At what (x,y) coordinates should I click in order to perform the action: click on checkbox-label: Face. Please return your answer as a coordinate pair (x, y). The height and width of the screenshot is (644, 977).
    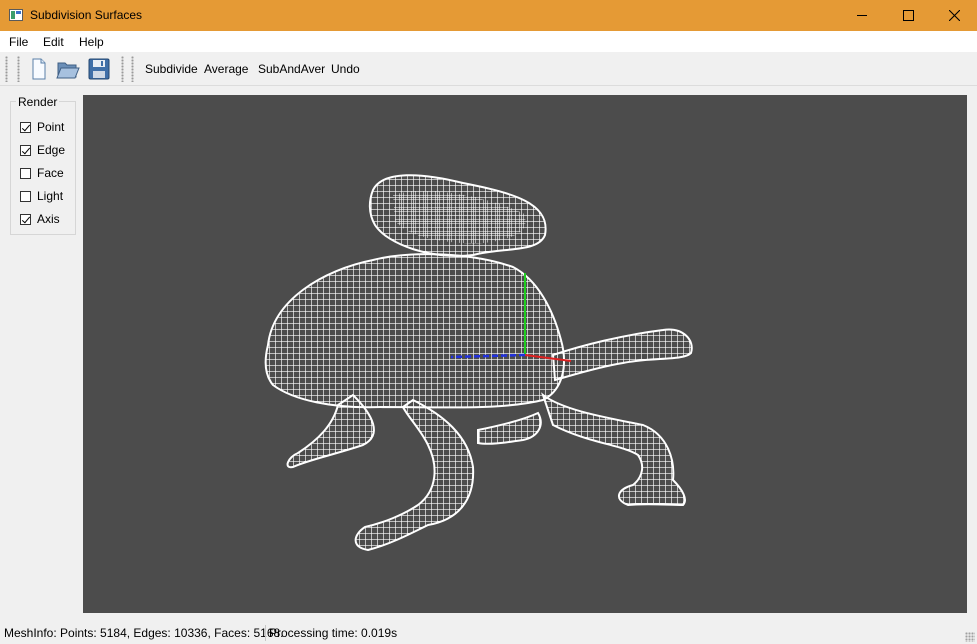
    Looking at the image, I should click on (50, 173).